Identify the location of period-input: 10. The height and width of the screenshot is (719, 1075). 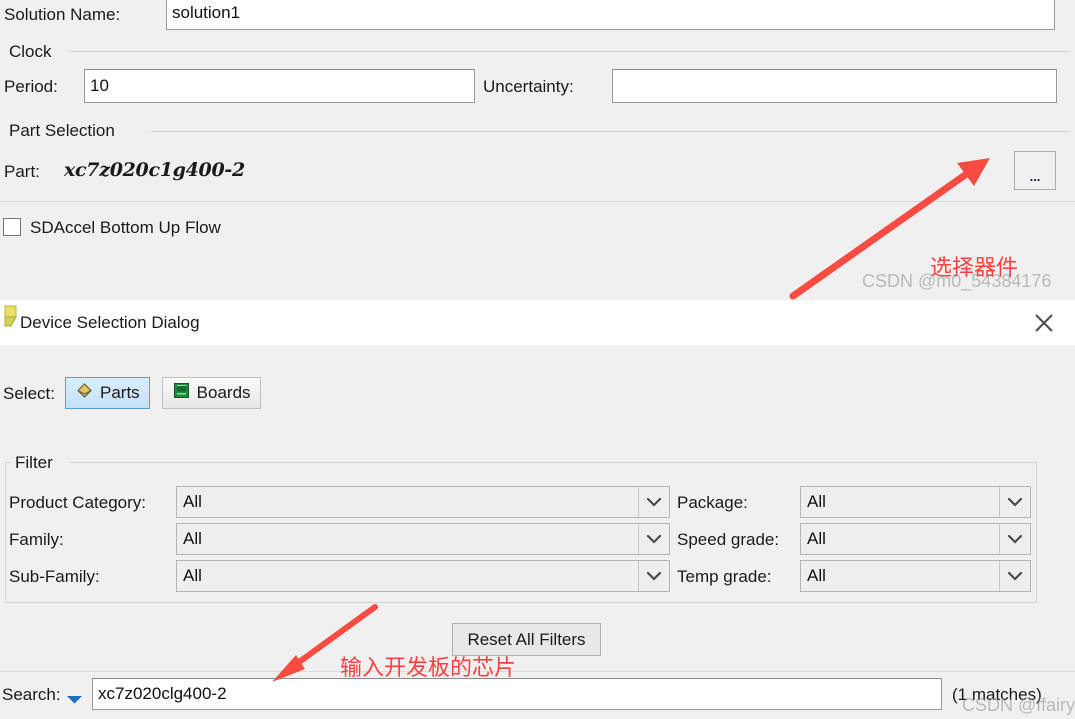
(279, 86).